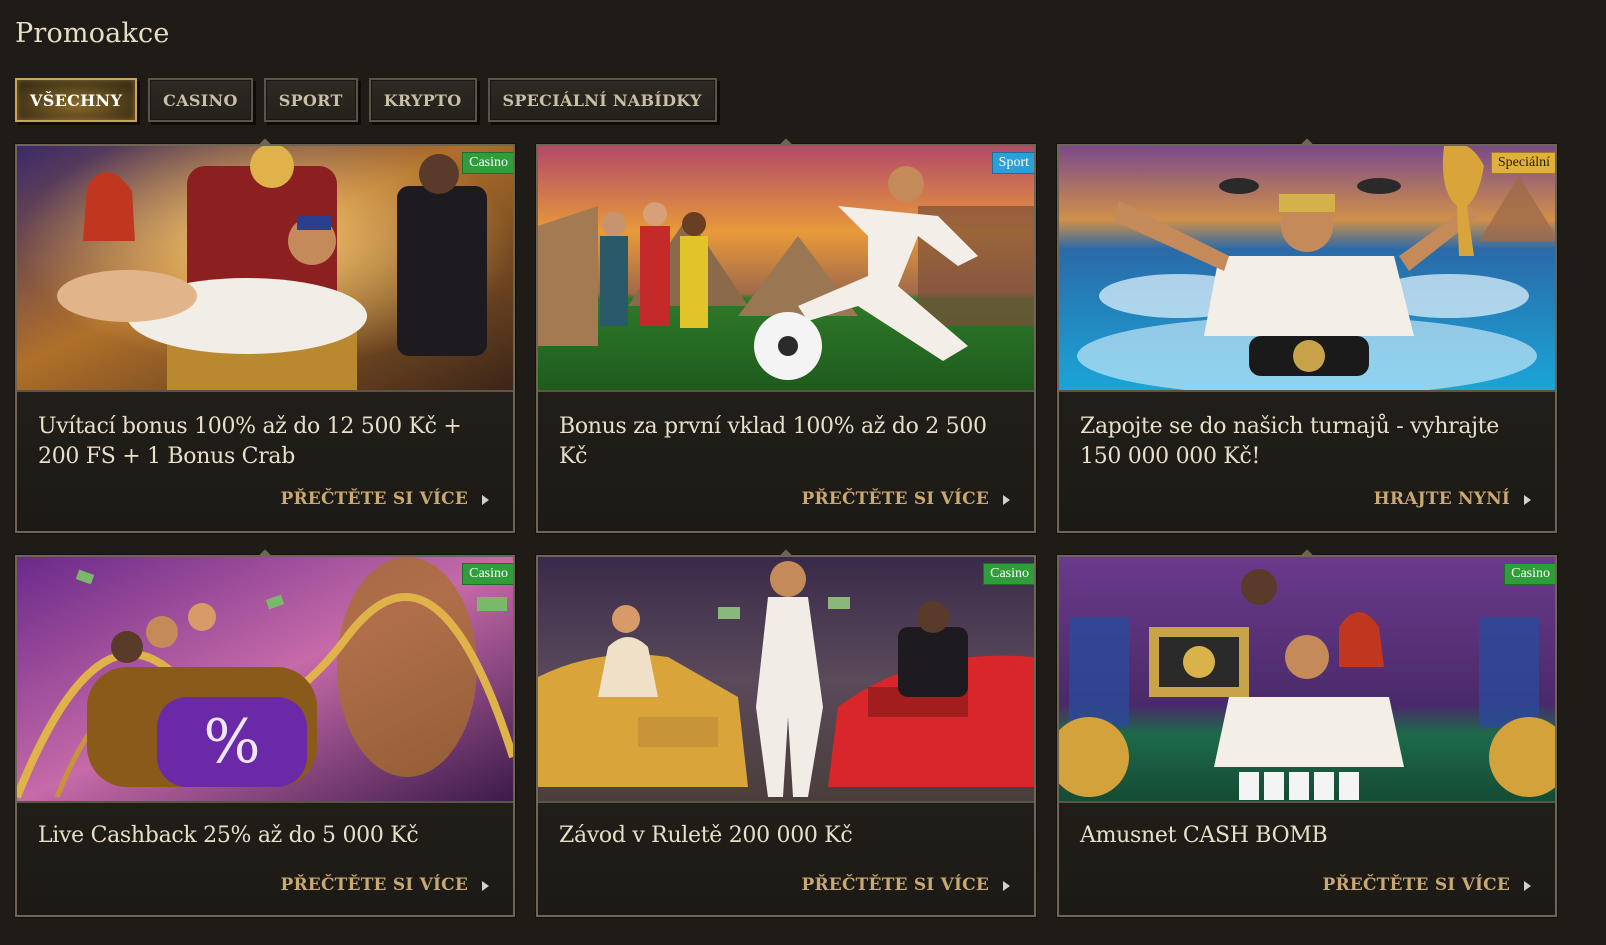 Image resolution: width=1606 pixels, height=945 pixels. Describe the element at coordinates (265, 269) in the screenshot. I see `promo-image-pharaoh-throne: Casino` at that location.